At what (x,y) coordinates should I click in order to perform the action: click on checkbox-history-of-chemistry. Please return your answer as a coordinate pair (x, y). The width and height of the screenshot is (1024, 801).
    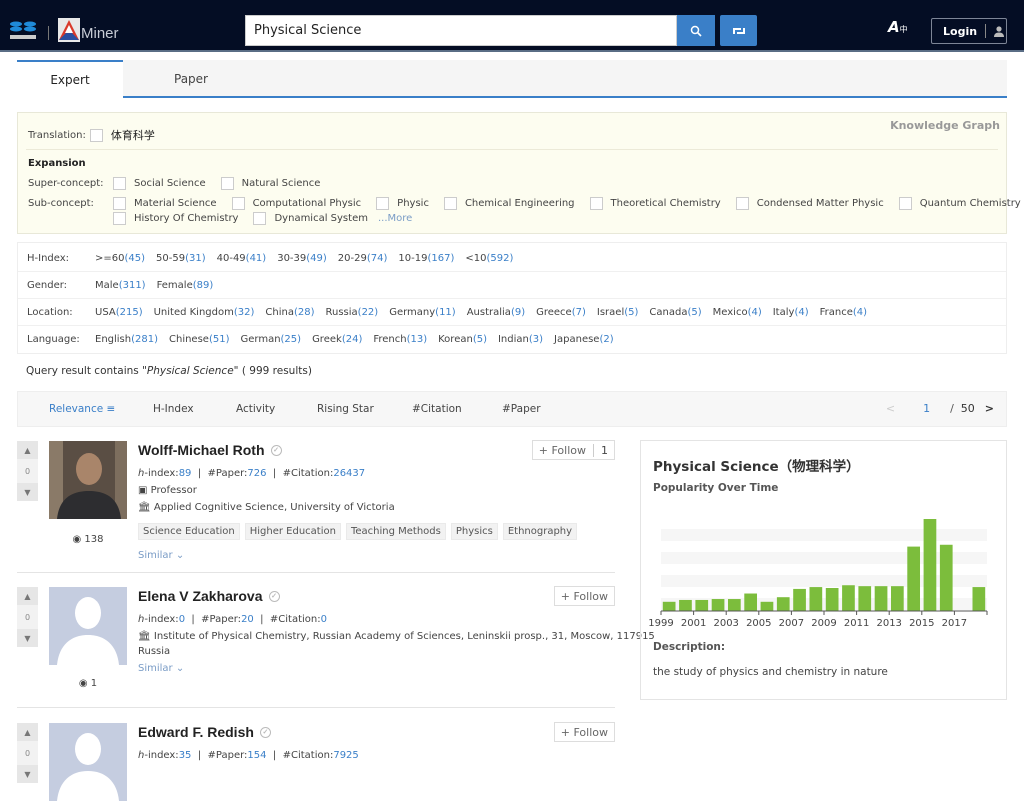
    Looking at the image, I should click on (119, 218).